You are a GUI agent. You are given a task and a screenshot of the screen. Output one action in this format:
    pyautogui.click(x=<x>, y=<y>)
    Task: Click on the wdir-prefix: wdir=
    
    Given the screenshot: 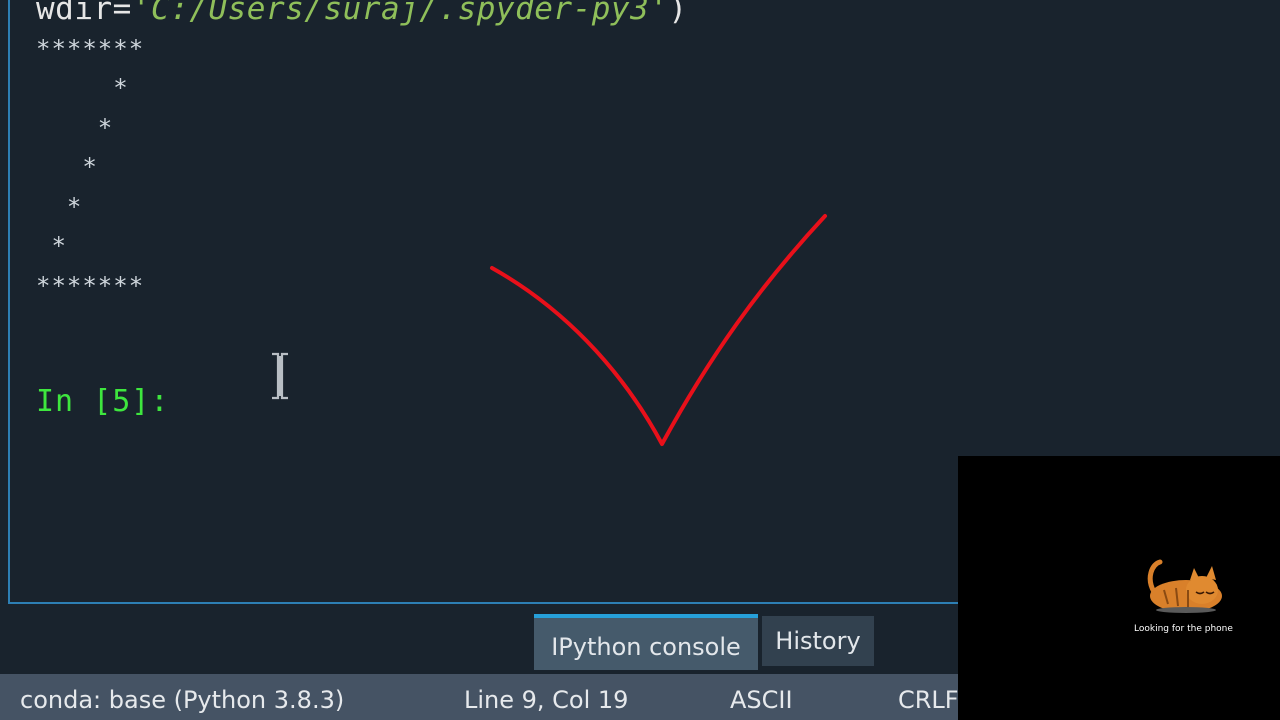 What is the action you would take?
    pyautogui.click(x=84, y=13)
    